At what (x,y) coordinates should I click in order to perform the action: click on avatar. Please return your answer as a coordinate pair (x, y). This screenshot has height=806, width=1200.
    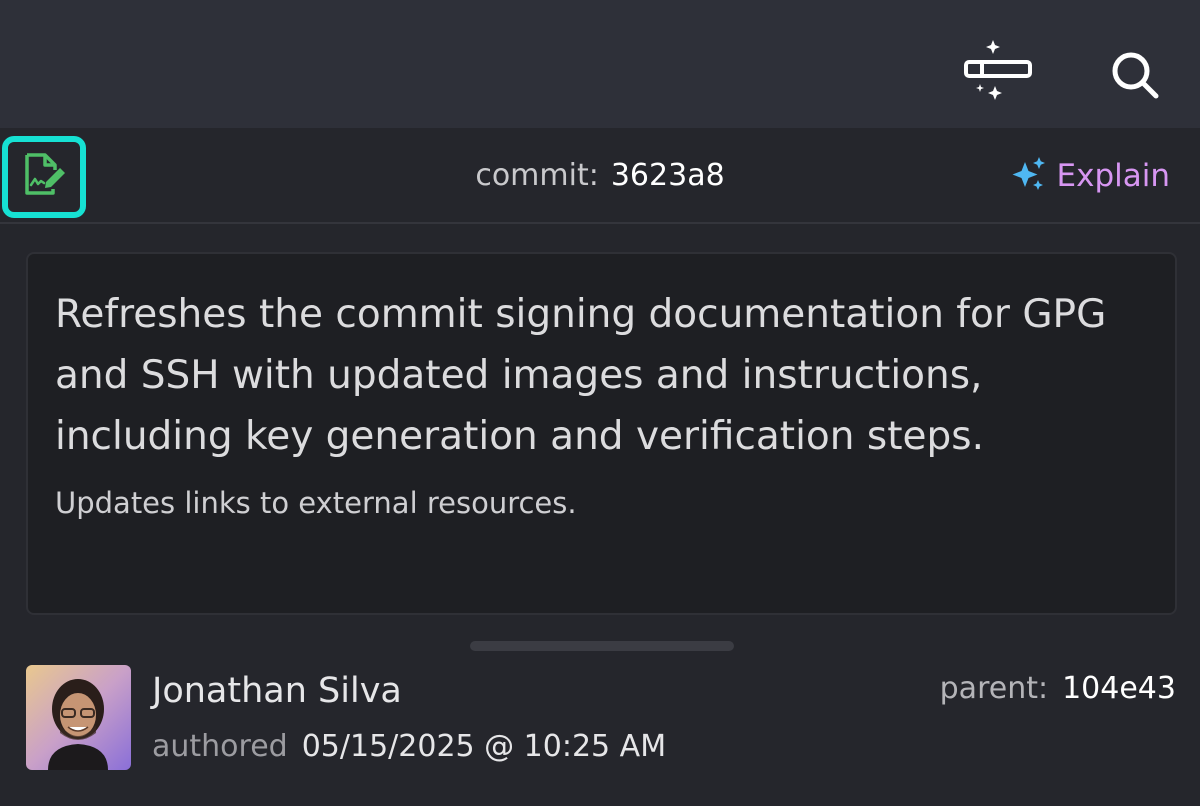
    Looking at the image, I should click on (78, 717).